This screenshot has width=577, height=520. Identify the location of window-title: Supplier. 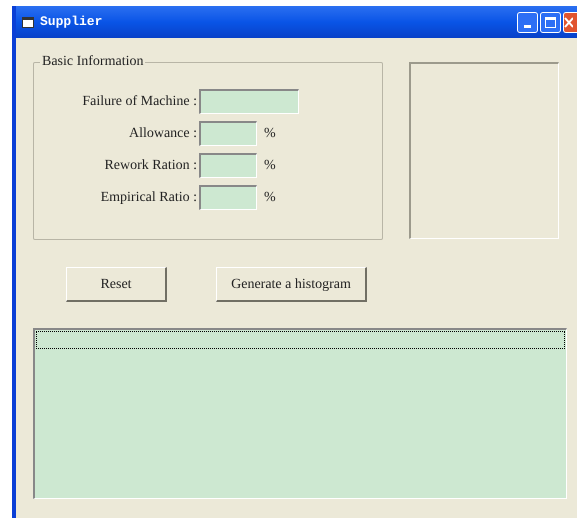
(71, 22).